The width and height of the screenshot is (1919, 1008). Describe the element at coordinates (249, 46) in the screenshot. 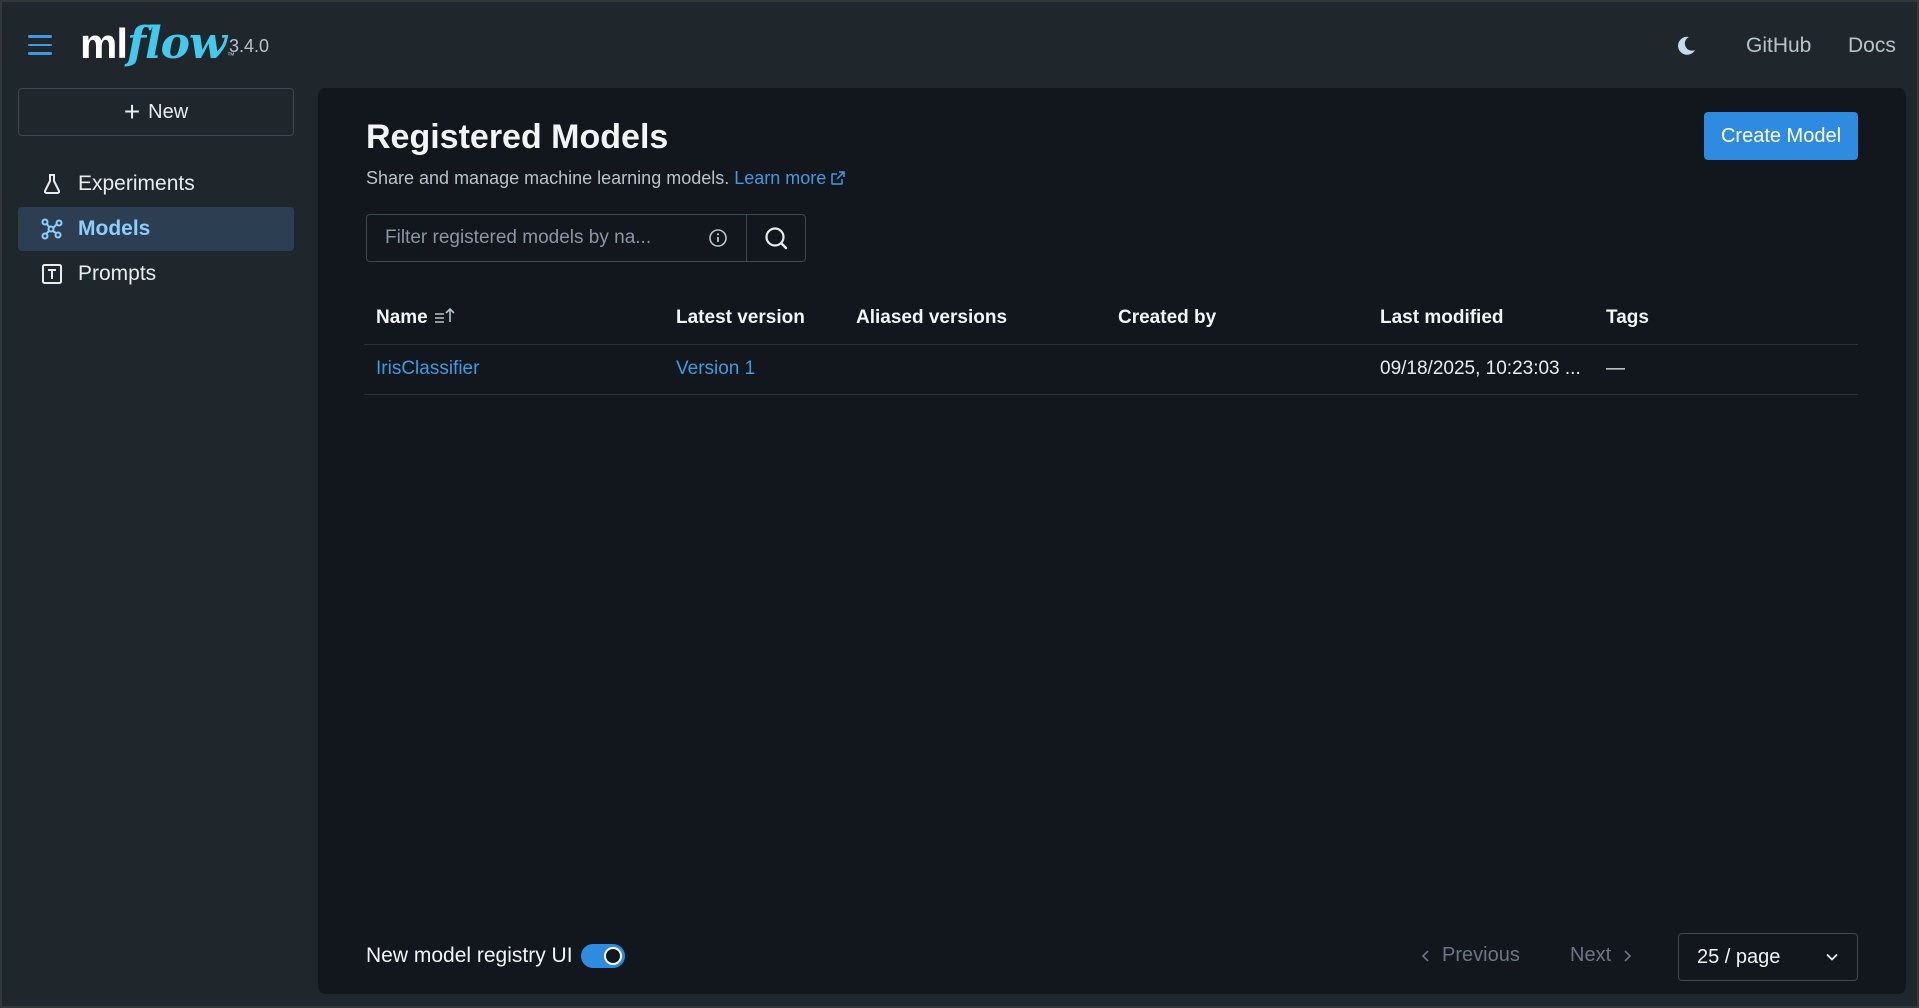

I see `version-label: 3.4.0` at that location.